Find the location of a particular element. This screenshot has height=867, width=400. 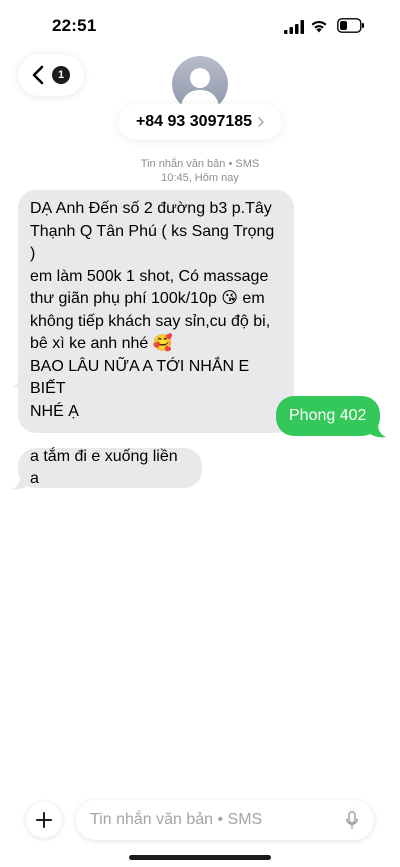

status-bar: 22:51 is located at coordinates (200, 27).